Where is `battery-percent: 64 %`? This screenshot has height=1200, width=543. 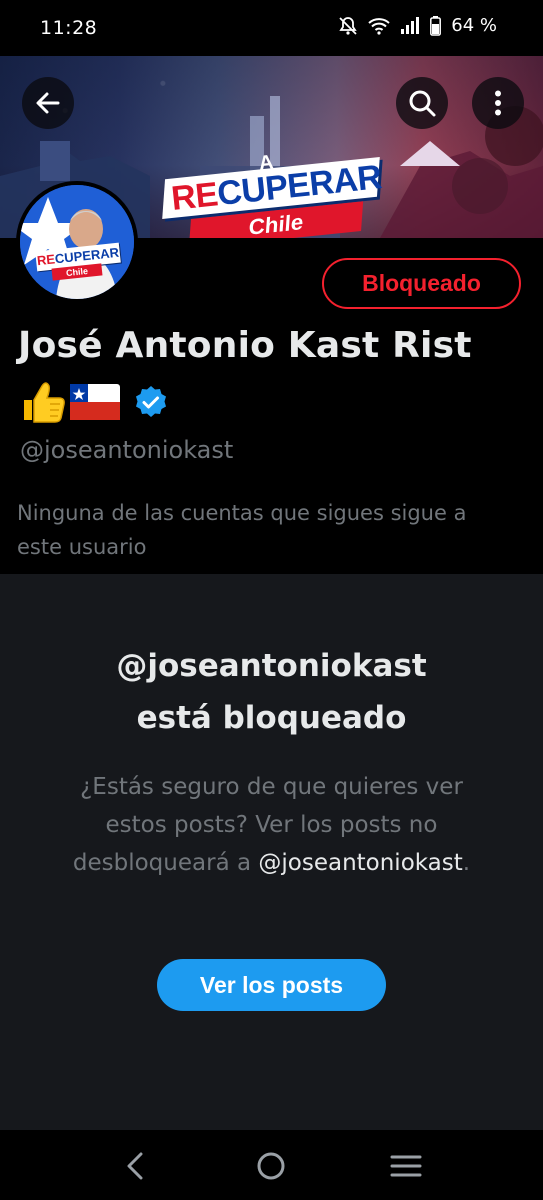
battery-percent: 64 % is located at coordinates (474, 25).